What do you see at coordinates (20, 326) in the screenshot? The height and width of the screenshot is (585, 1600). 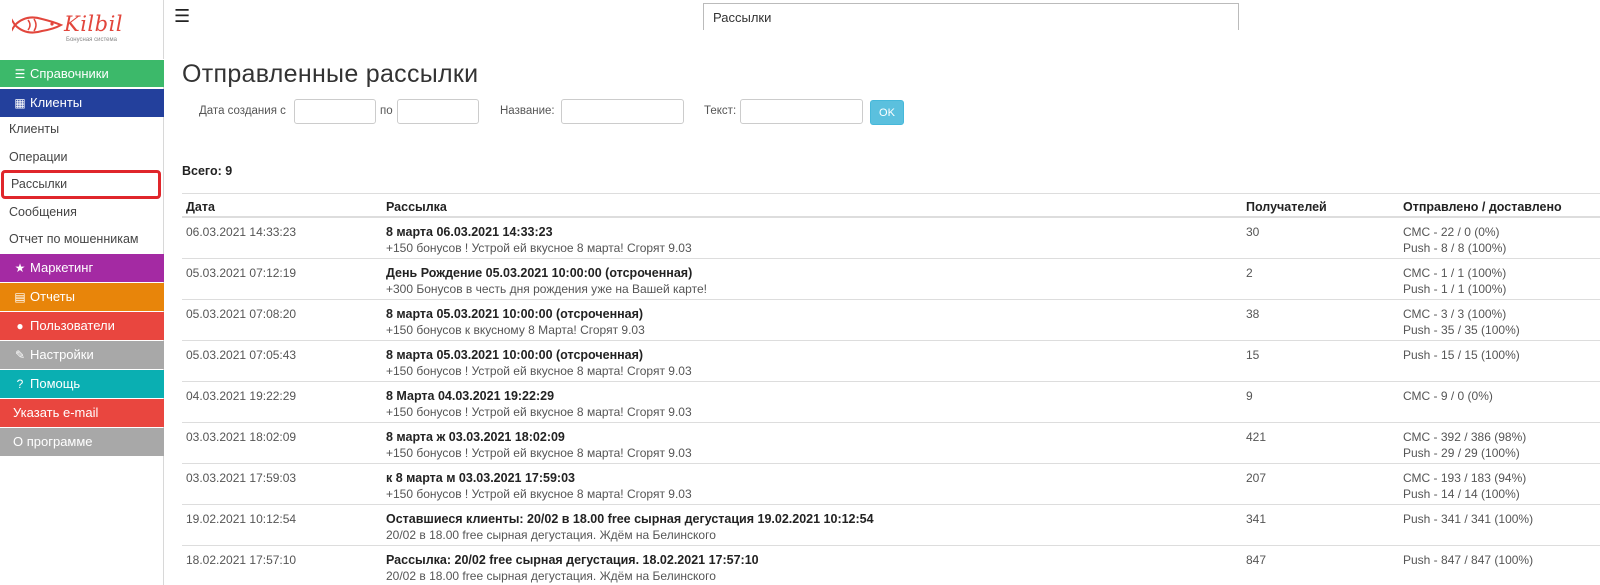 I see `user-icon: ●` at bounding box center [20, 326].